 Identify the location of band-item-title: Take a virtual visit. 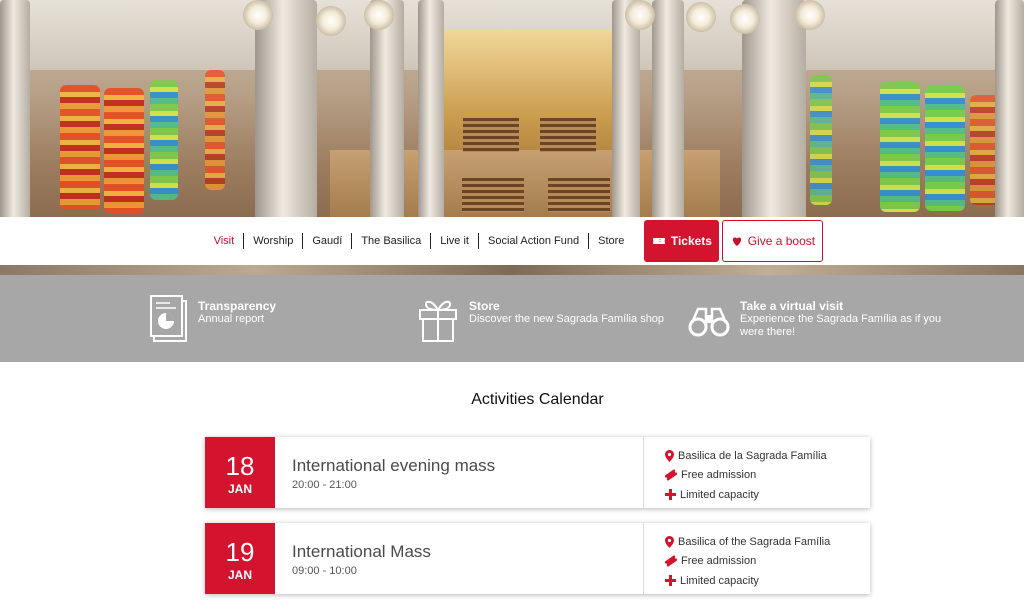
(792, 306).